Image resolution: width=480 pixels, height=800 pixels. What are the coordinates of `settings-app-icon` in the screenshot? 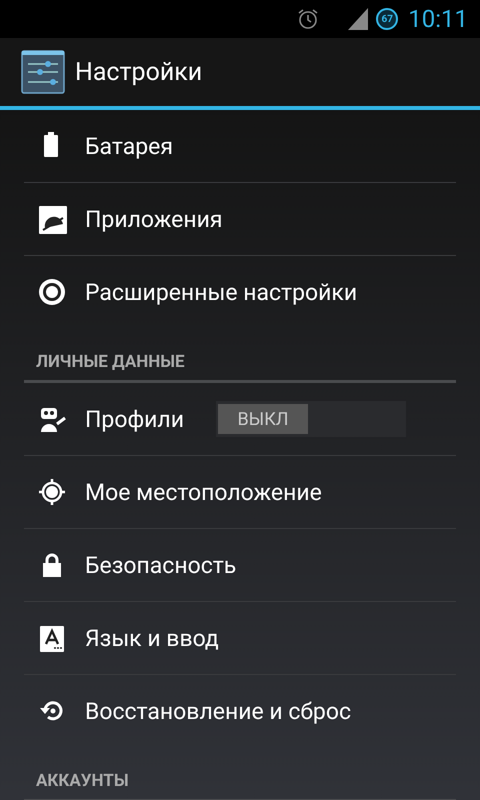 It's located at (43, 72).